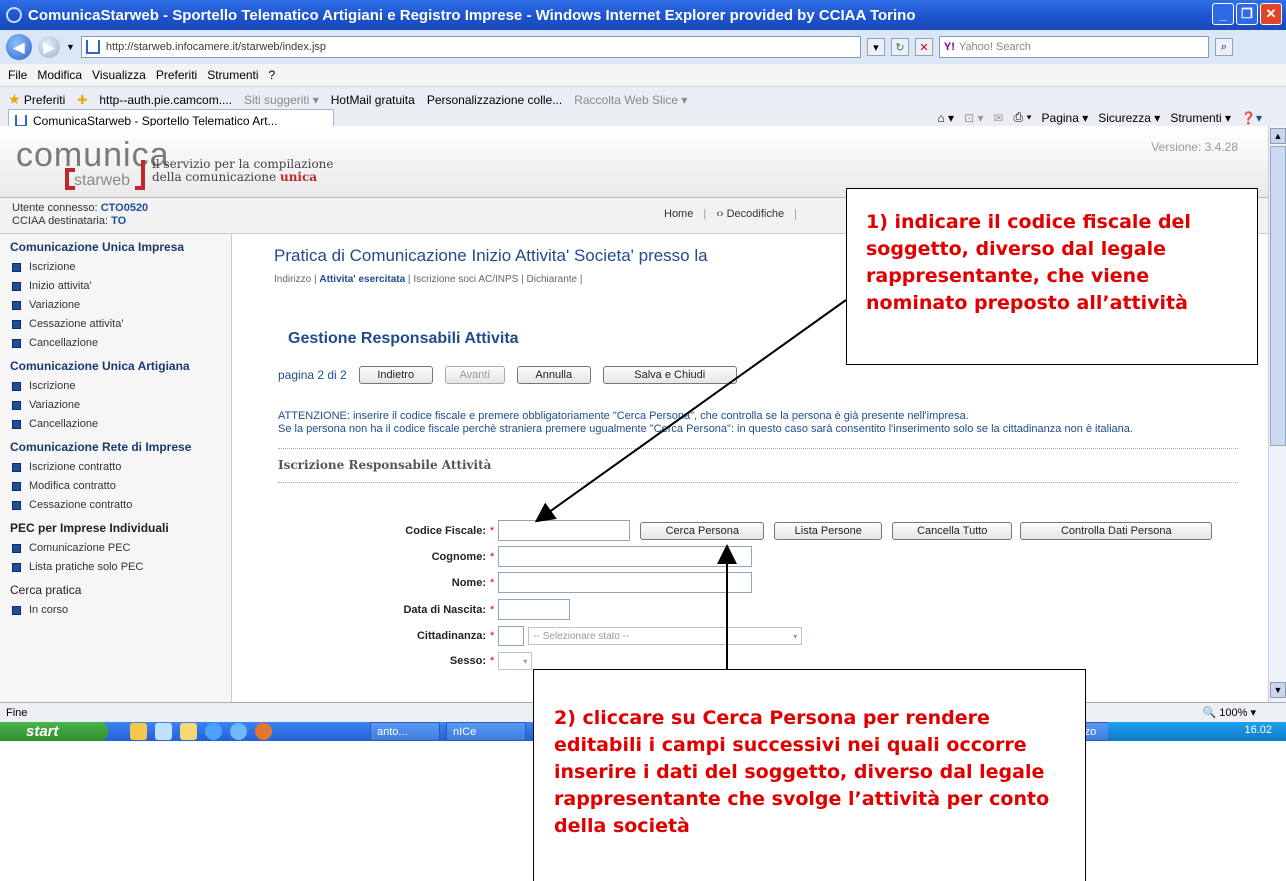 The height and width of the screenshot is (881, 1286). Describe the element at coordinates (272, 75) in the screenshot. I see `menu-help: ?` at that location.